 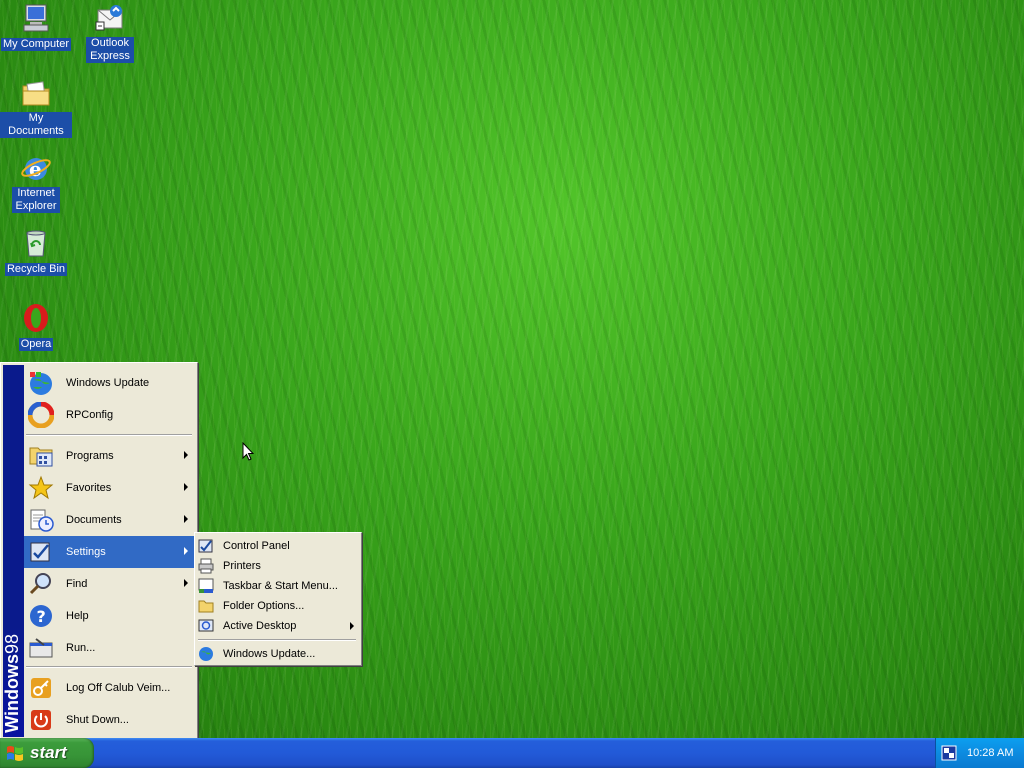 What do you see at coordinates (949, 753) in the screenshot?
I see `language-icon` at bounding box center [949, 753].